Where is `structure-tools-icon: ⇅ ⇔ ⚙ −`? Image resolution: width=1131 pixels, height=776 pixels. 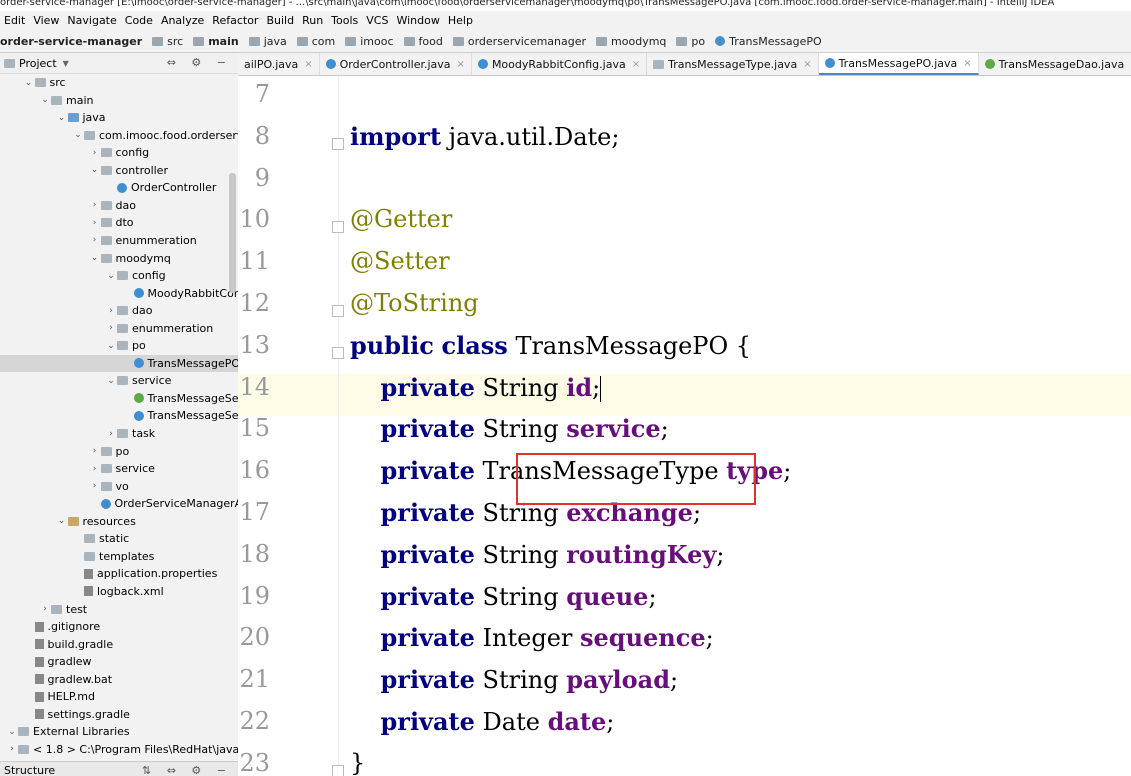 structure-tools-icon: ⇅ ⇔ ⚙ − is located at coordinates (187, 770).